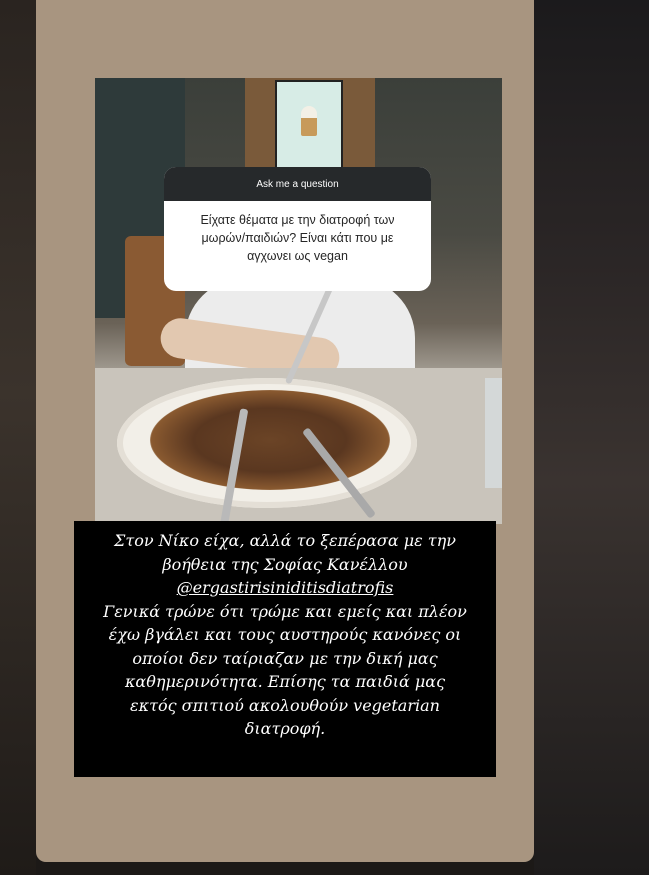 The image size is (649, 875). What do you see at coordinates (493, 433) in the screenshot?
I see `photo-glass` at bounding box center [493, 433].